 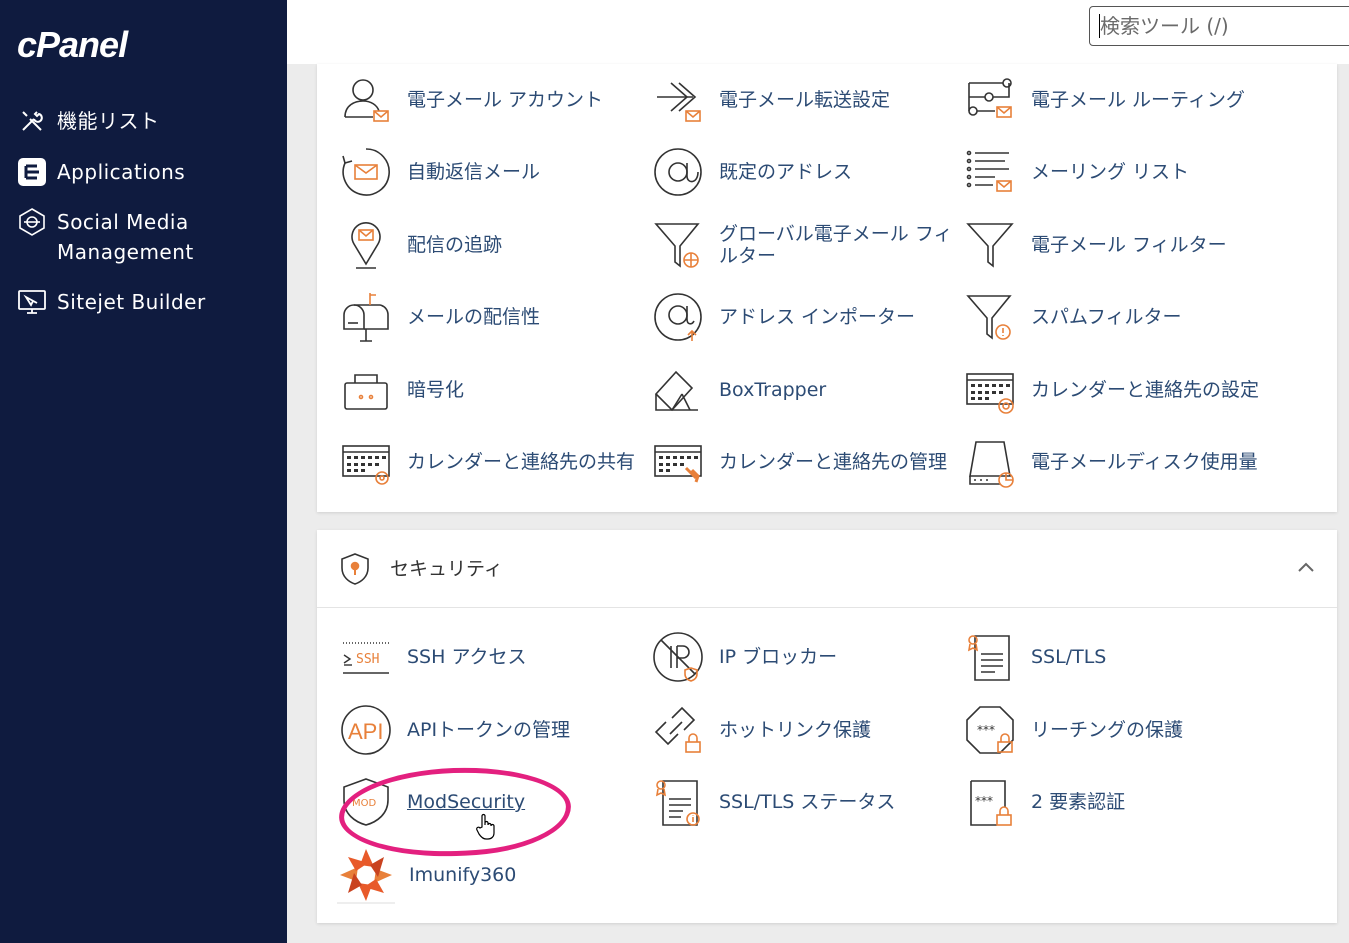 I want to click on svg-text: API, so click(x=365, y=731).